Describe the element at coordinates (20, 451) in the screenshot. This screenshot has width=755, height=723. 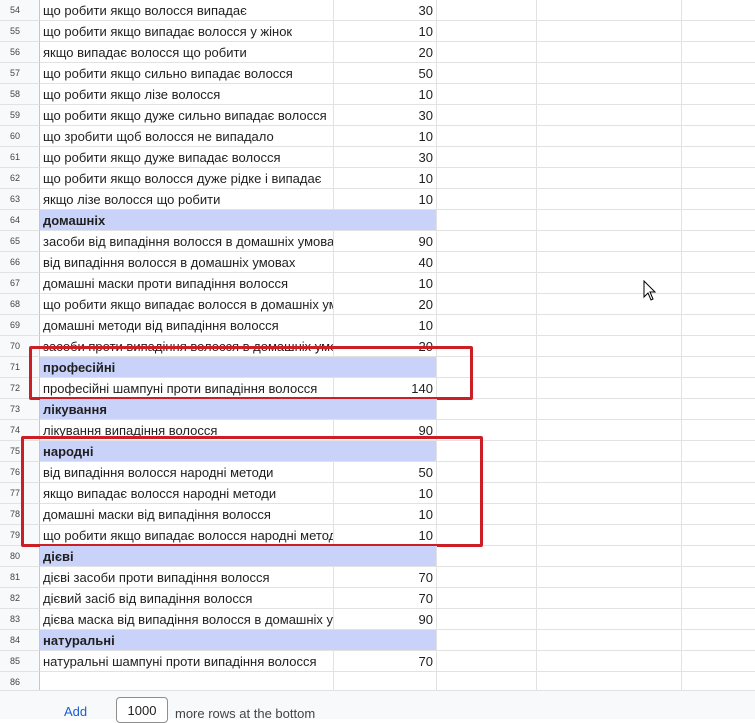
I see `row-number: 75` at that location.